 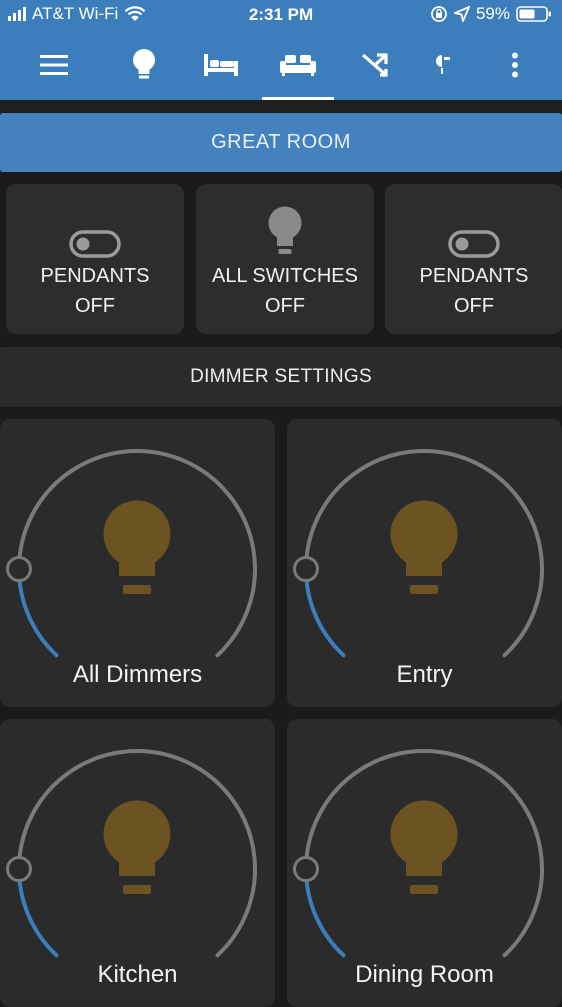 I want to click on section-title: DIMMER SETTINGS, so click(x=281, y=376).